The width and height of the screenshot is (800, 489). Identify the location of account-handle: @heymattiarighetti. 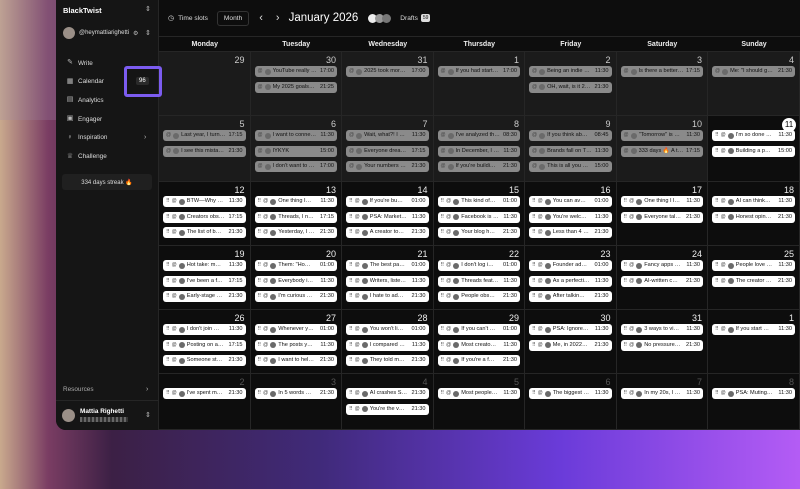
(104, 33).